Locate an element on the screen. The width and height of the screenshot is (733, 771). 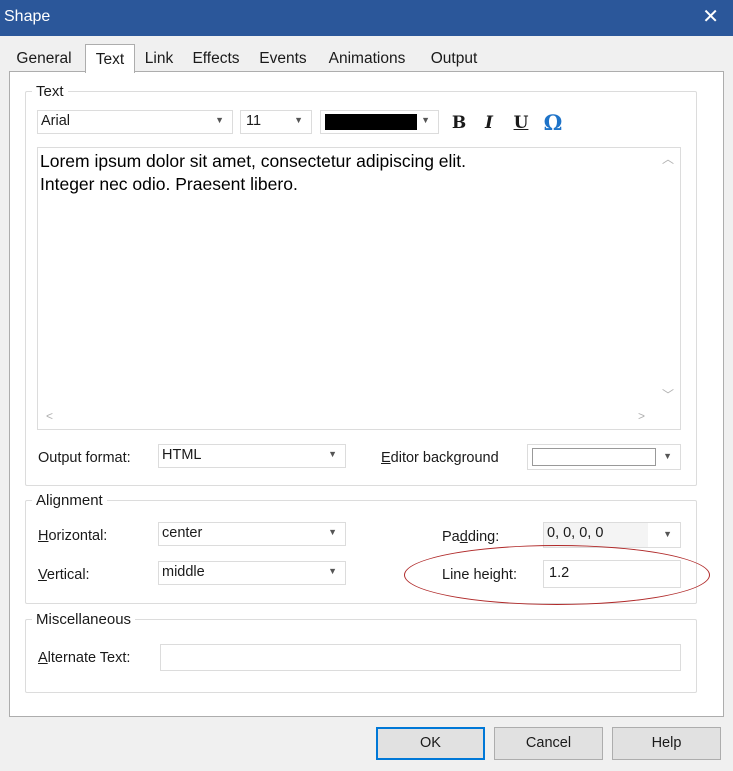
misc-group-legend: Miscellaneous is located at coordinates (84, 619).